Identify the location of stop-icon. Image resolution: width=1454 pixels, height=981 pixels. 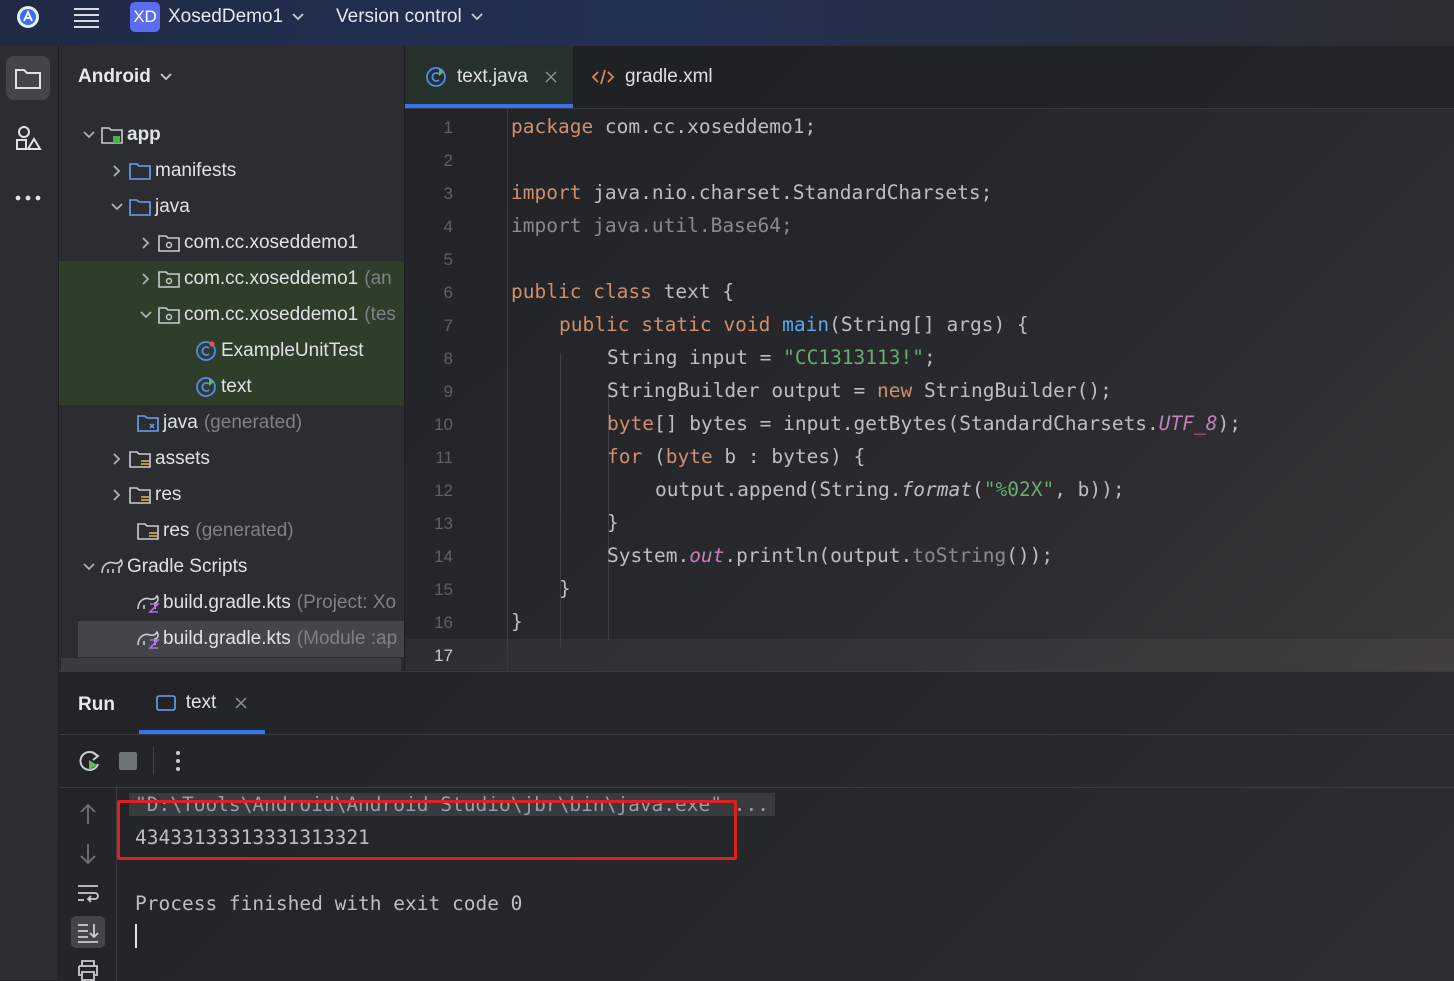
(128, 761).